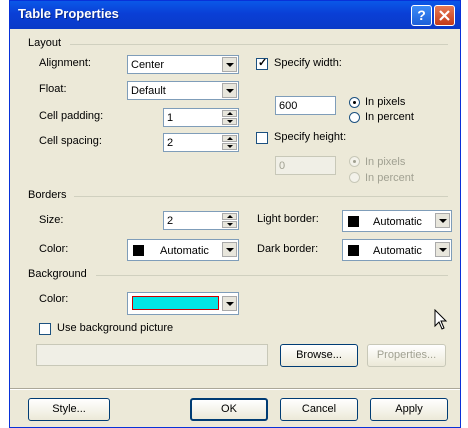  What do you see at coordinates (47, 195) in the screenshot?
I see `borders-group-label: Borders` at bounding box center [47, 195].